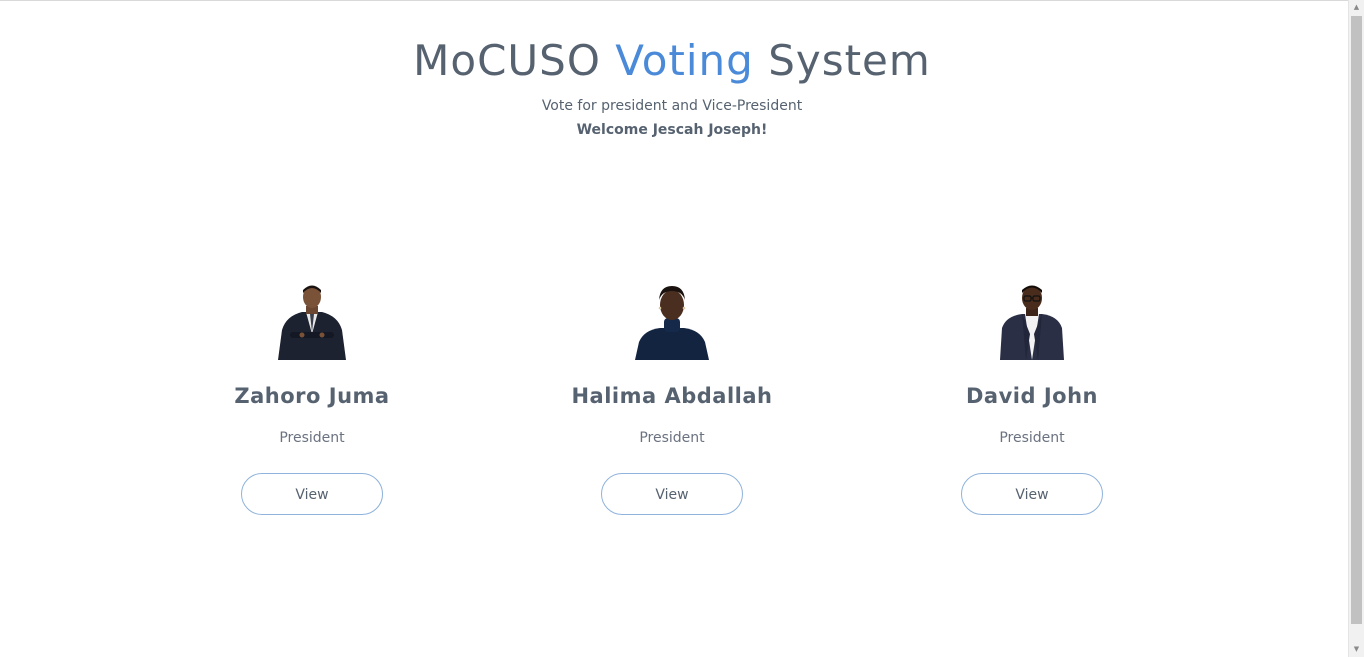 The width and height of the screenshot is (1364, 657). I want to click on man-with-glasses-photo, so click(1032, 322).